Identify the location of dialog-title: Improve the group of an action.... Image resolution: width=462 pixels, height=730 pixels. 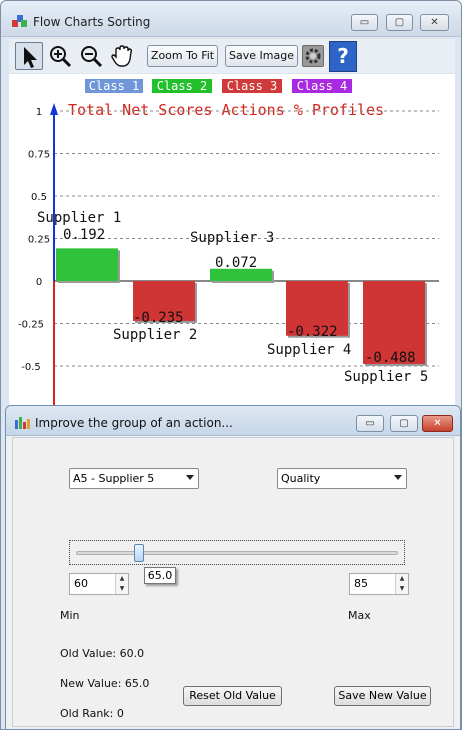
(134, 423).